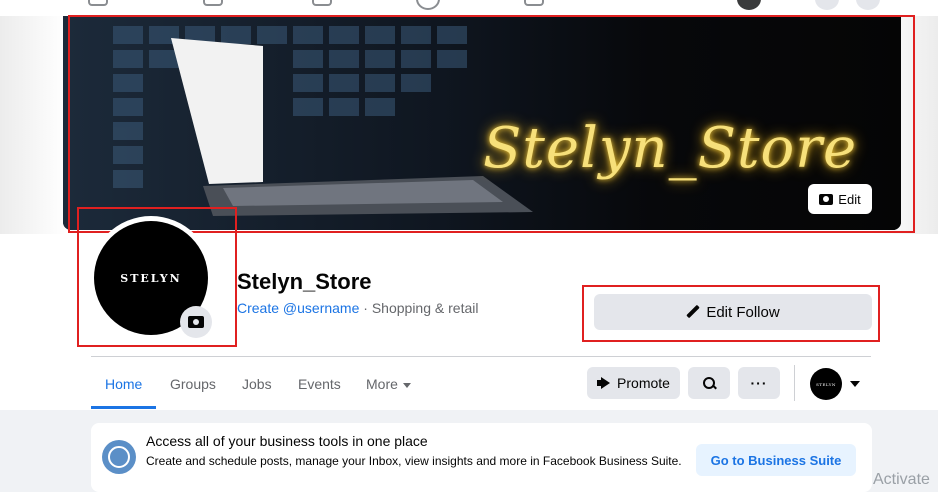 The height and width of the screenshot is (492, 938). I want to click on home-icon, so click(98, 3).